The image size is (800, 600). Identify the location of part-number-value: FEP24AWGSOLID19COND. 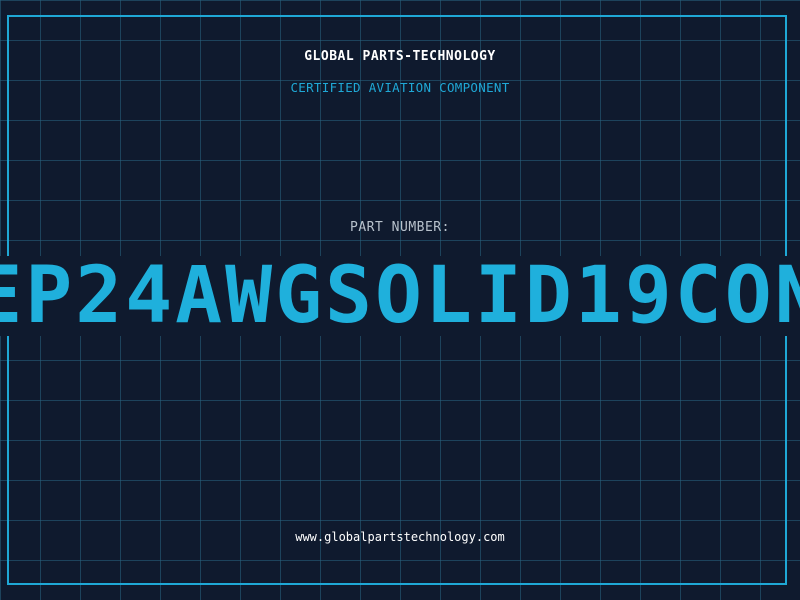
(400, 296).